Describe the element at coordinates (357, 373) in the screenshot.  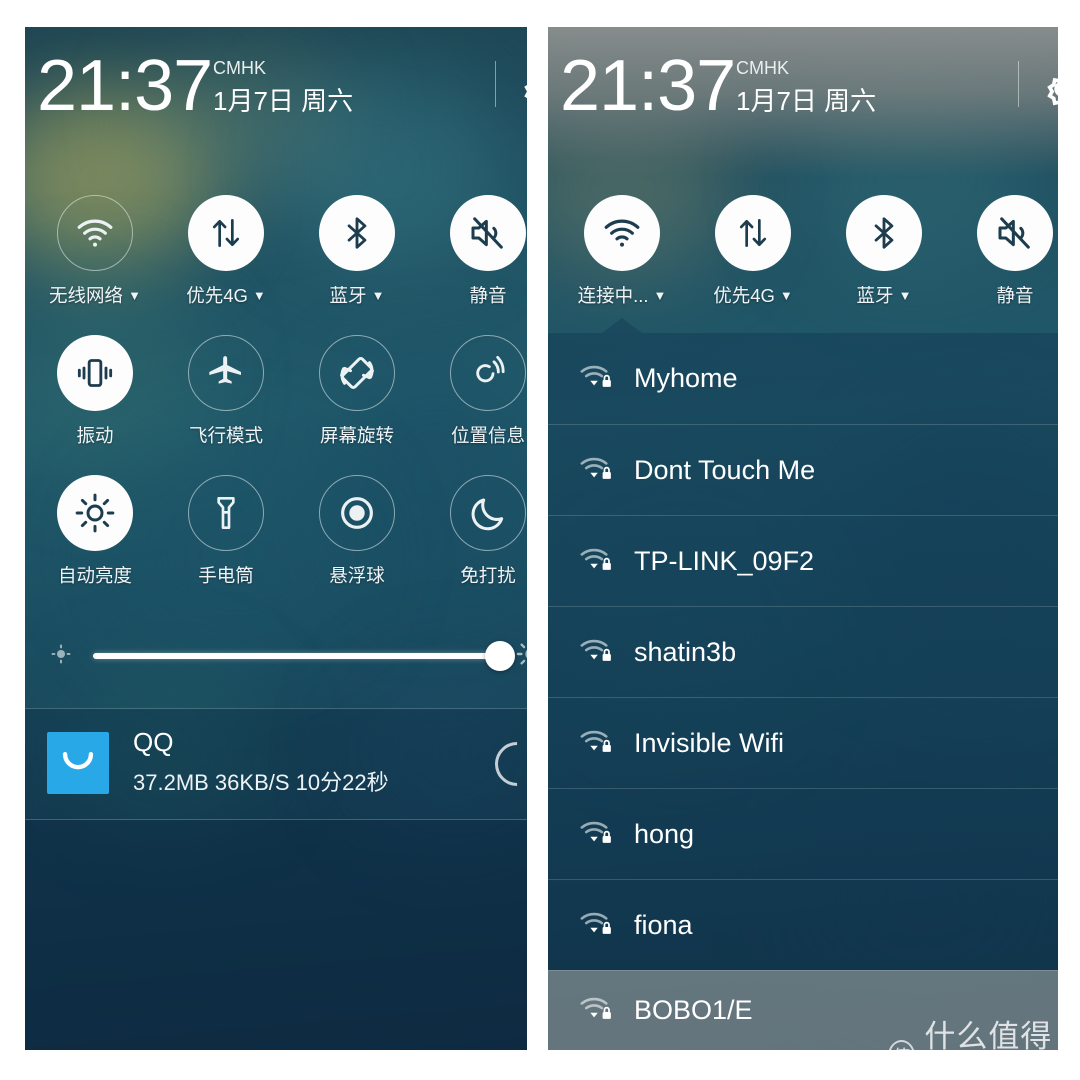
I see `screen-rotate-icon` at that location.